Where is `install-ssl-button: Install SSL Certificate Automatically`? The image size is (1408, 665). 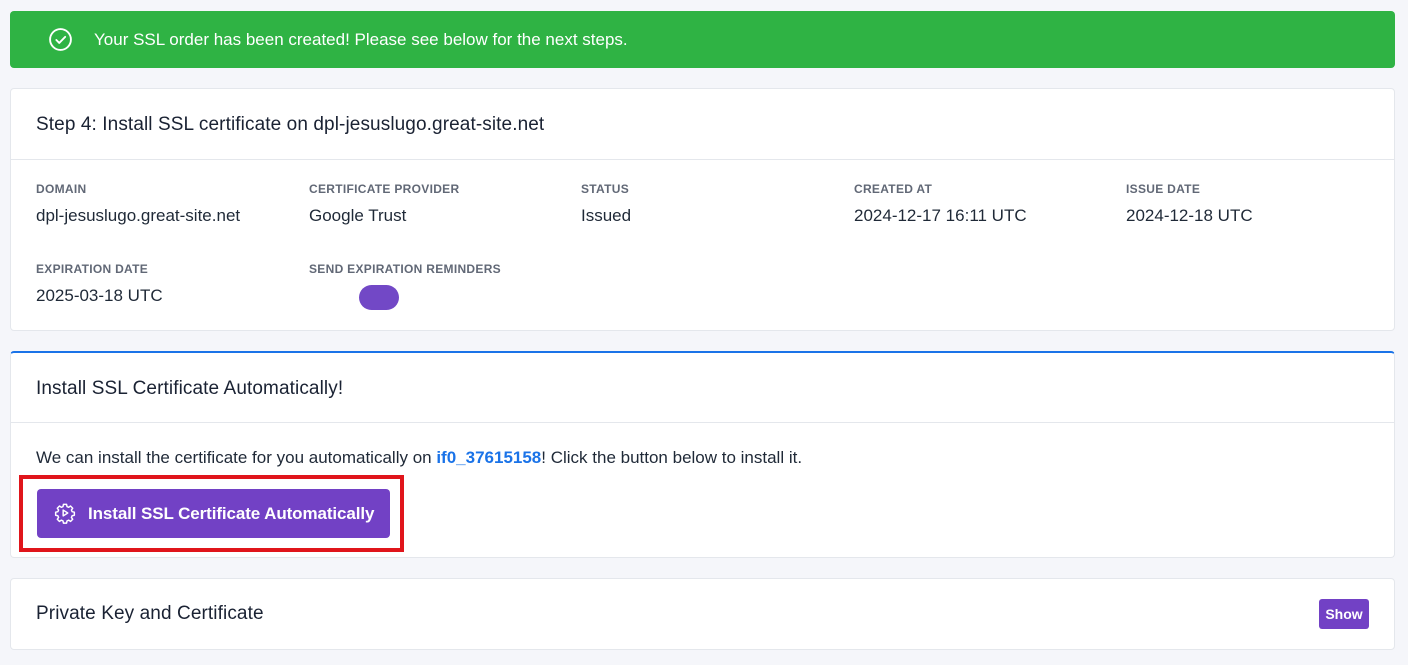
install-ssl-button: Install SSL Certificate Automatically is located at coordinates (213, 513).